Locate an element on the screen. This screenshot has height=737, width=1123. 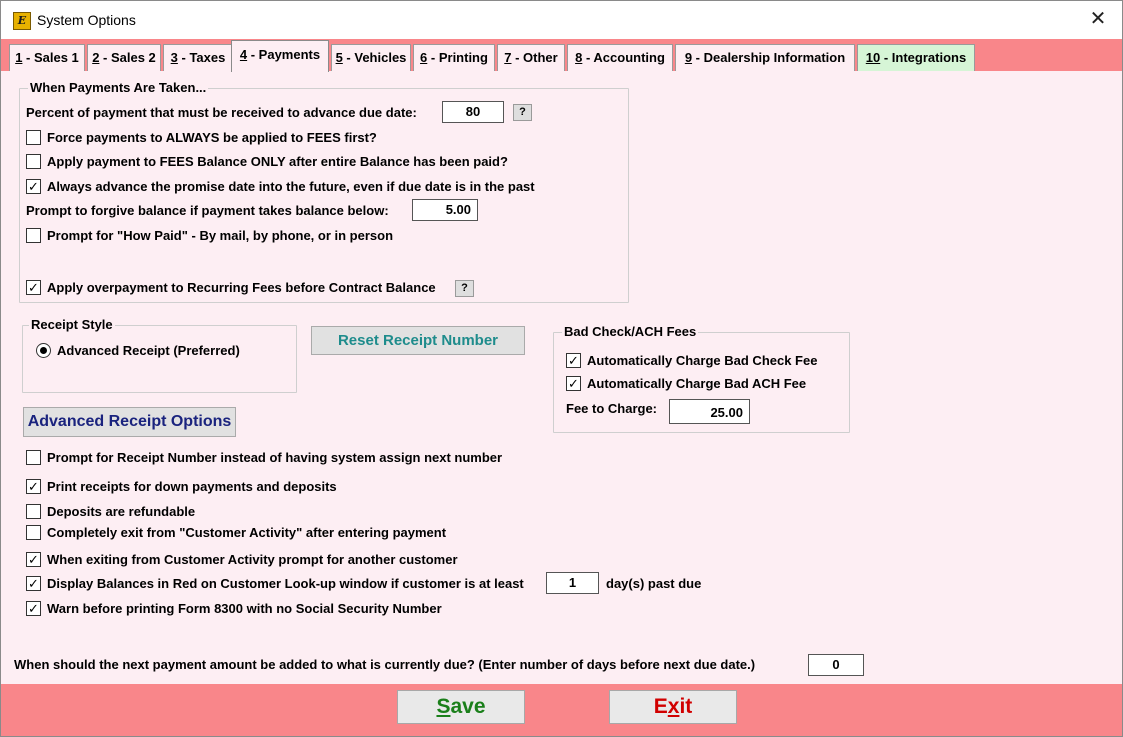
print-receipts-checkbox is located at coordinates (33, 486).